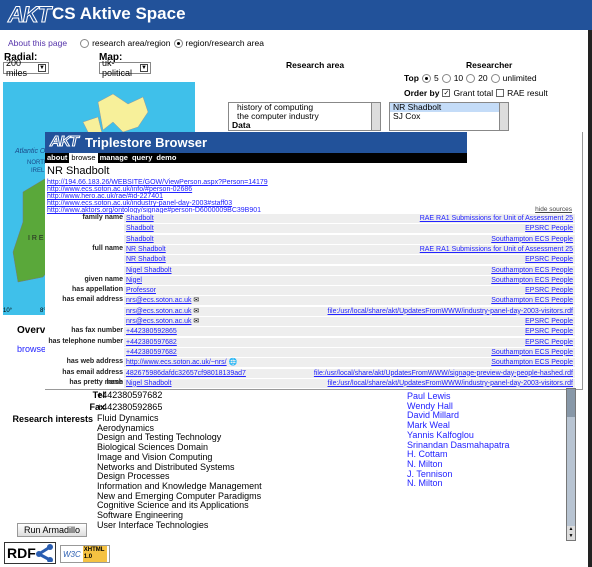  What do you see at coordinates (36, 238) in the screenshot?
I see `map-label-ireland: I R E` at bounding box center [36, 238].